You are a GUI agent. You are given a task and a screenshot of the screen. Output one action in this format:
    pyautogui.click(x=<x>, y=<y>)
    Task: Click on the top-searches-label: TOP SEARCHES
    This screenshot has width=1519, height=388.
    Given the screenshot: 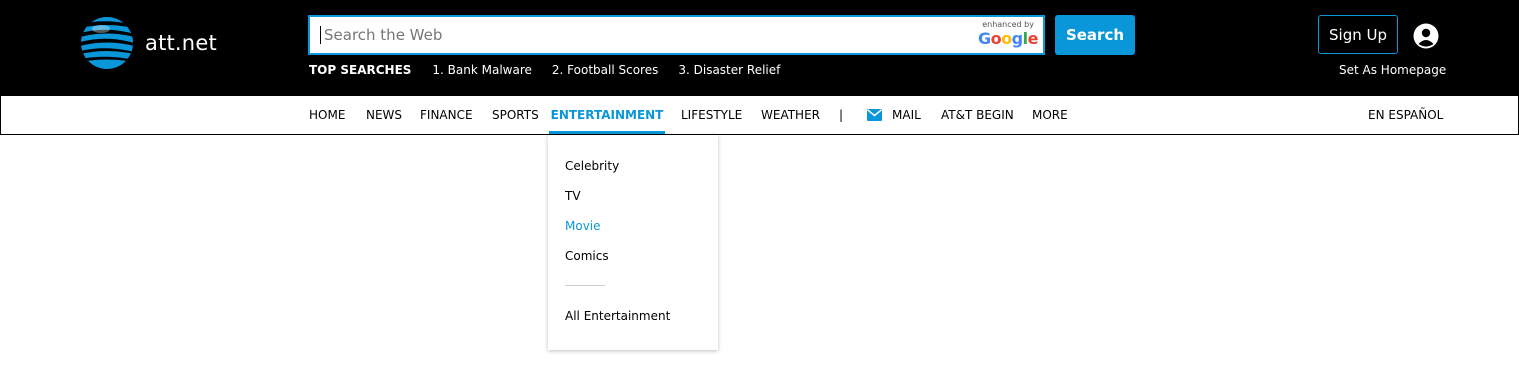 What is the action you would take?
    pyautogui.click(x=360, y=70)
    